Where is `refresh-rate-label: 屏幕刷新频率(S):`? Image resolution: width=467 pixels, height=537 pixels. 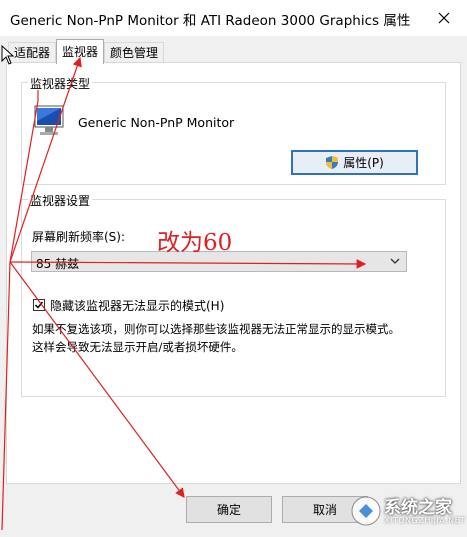 refresh-rate-label: 屏幕刷新频率(S): is located at coordinates (79, 237).